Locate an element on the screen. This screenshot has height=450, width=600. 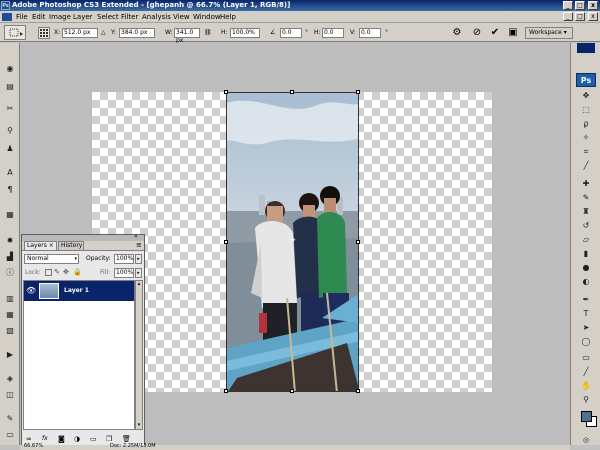
transform-center-icon: ⌖ is located at coordinates (293, 241).